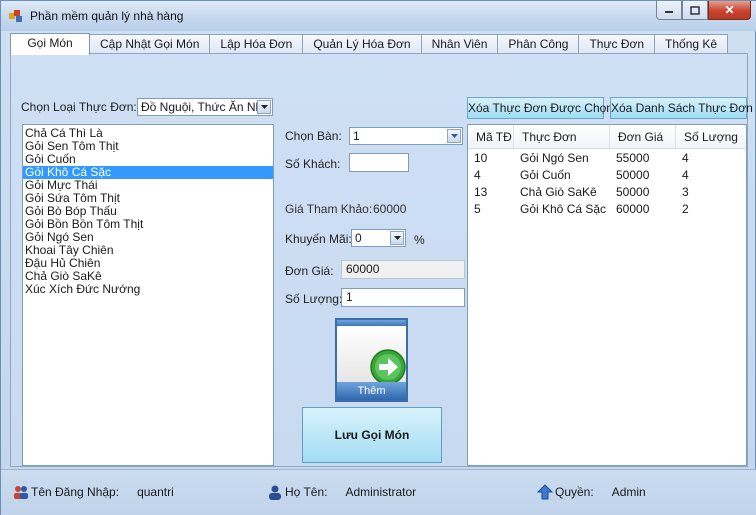 The width and height of the screenshot is (756, 515). I want to click on table-value: 1, so click(356, 136).